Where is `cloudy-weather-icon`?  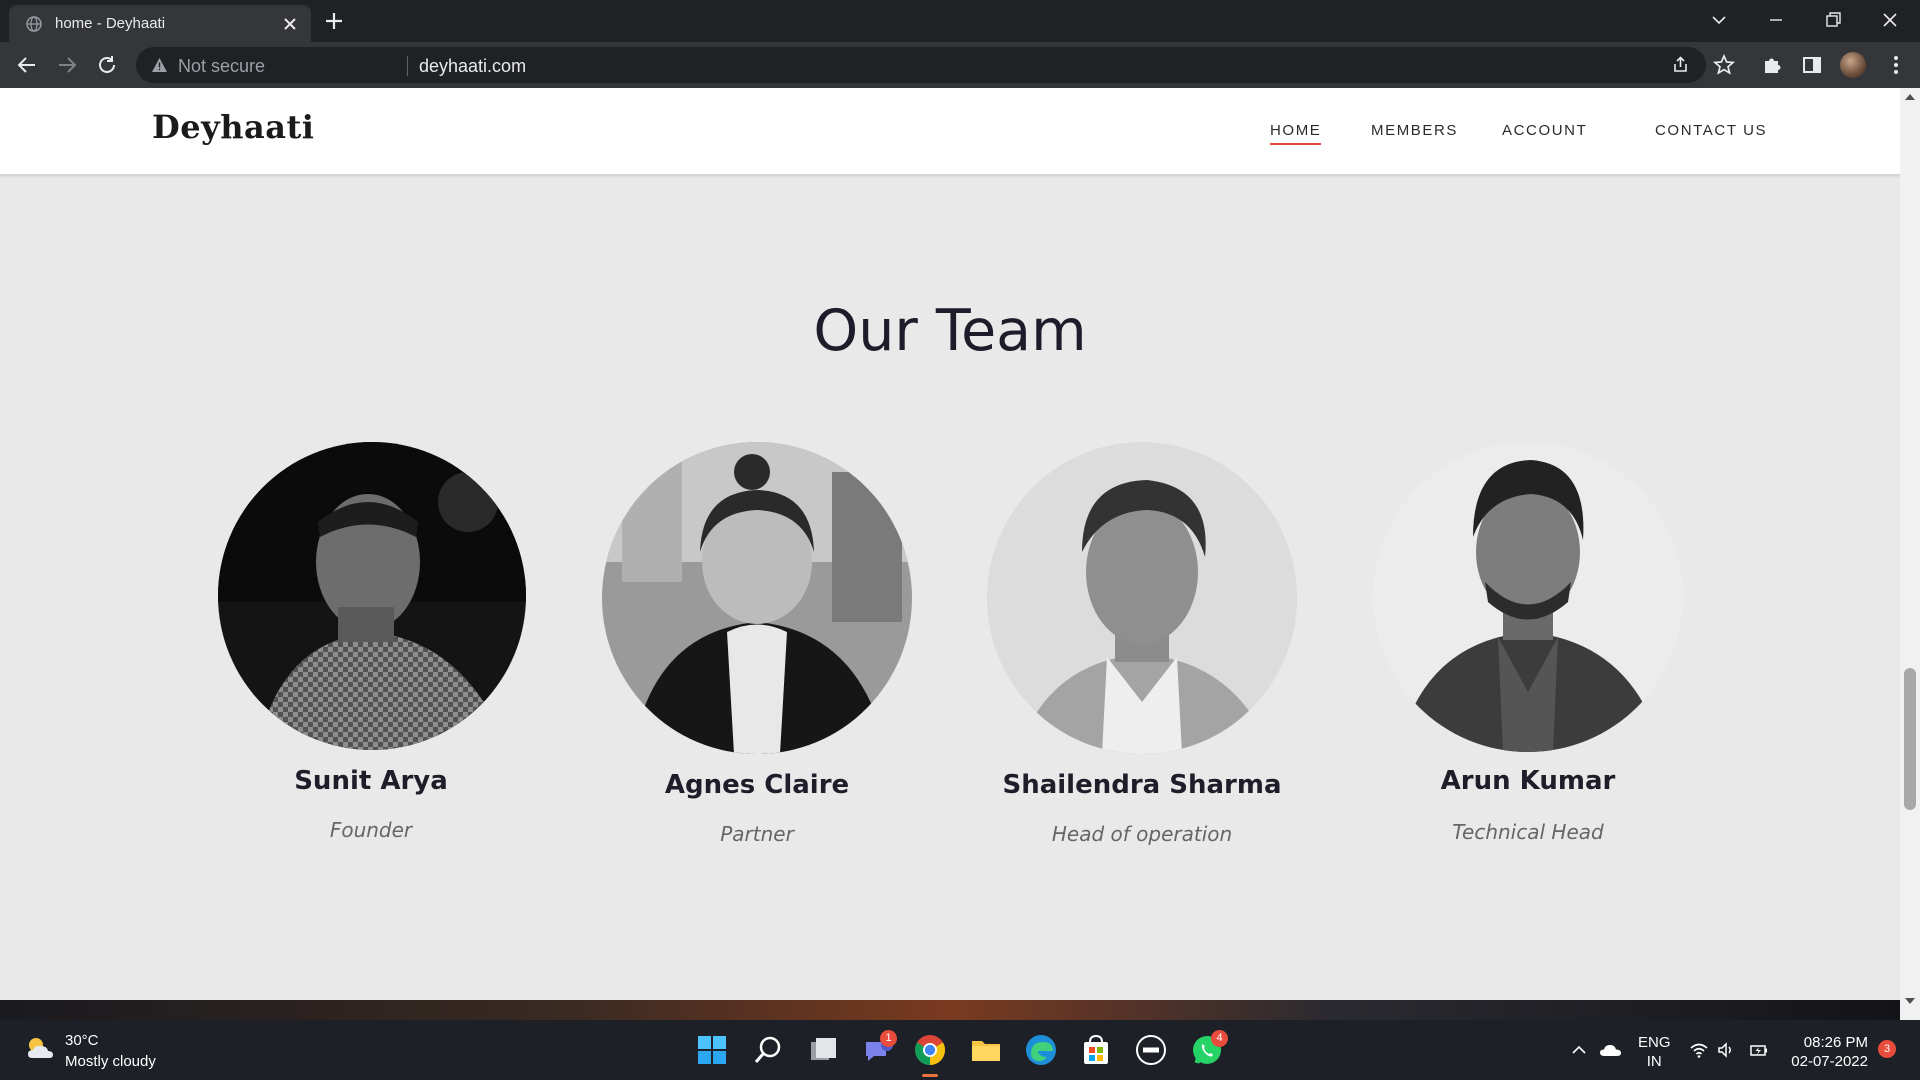
cloudy-weather-icon is located at coordinates (40, 1049).